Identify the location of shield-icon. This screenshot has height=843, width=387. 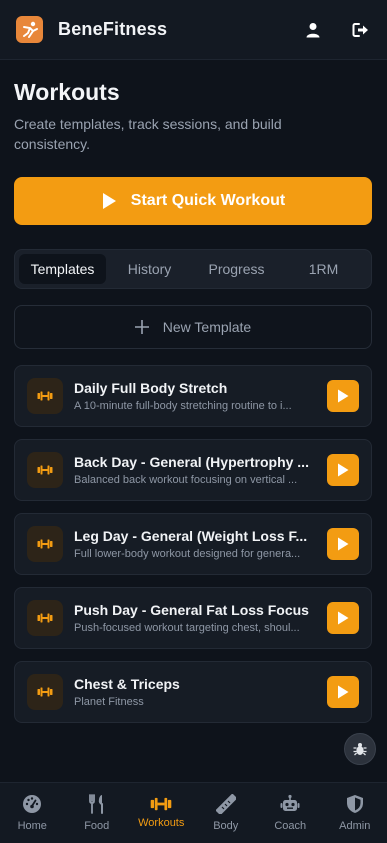
(354, 804).